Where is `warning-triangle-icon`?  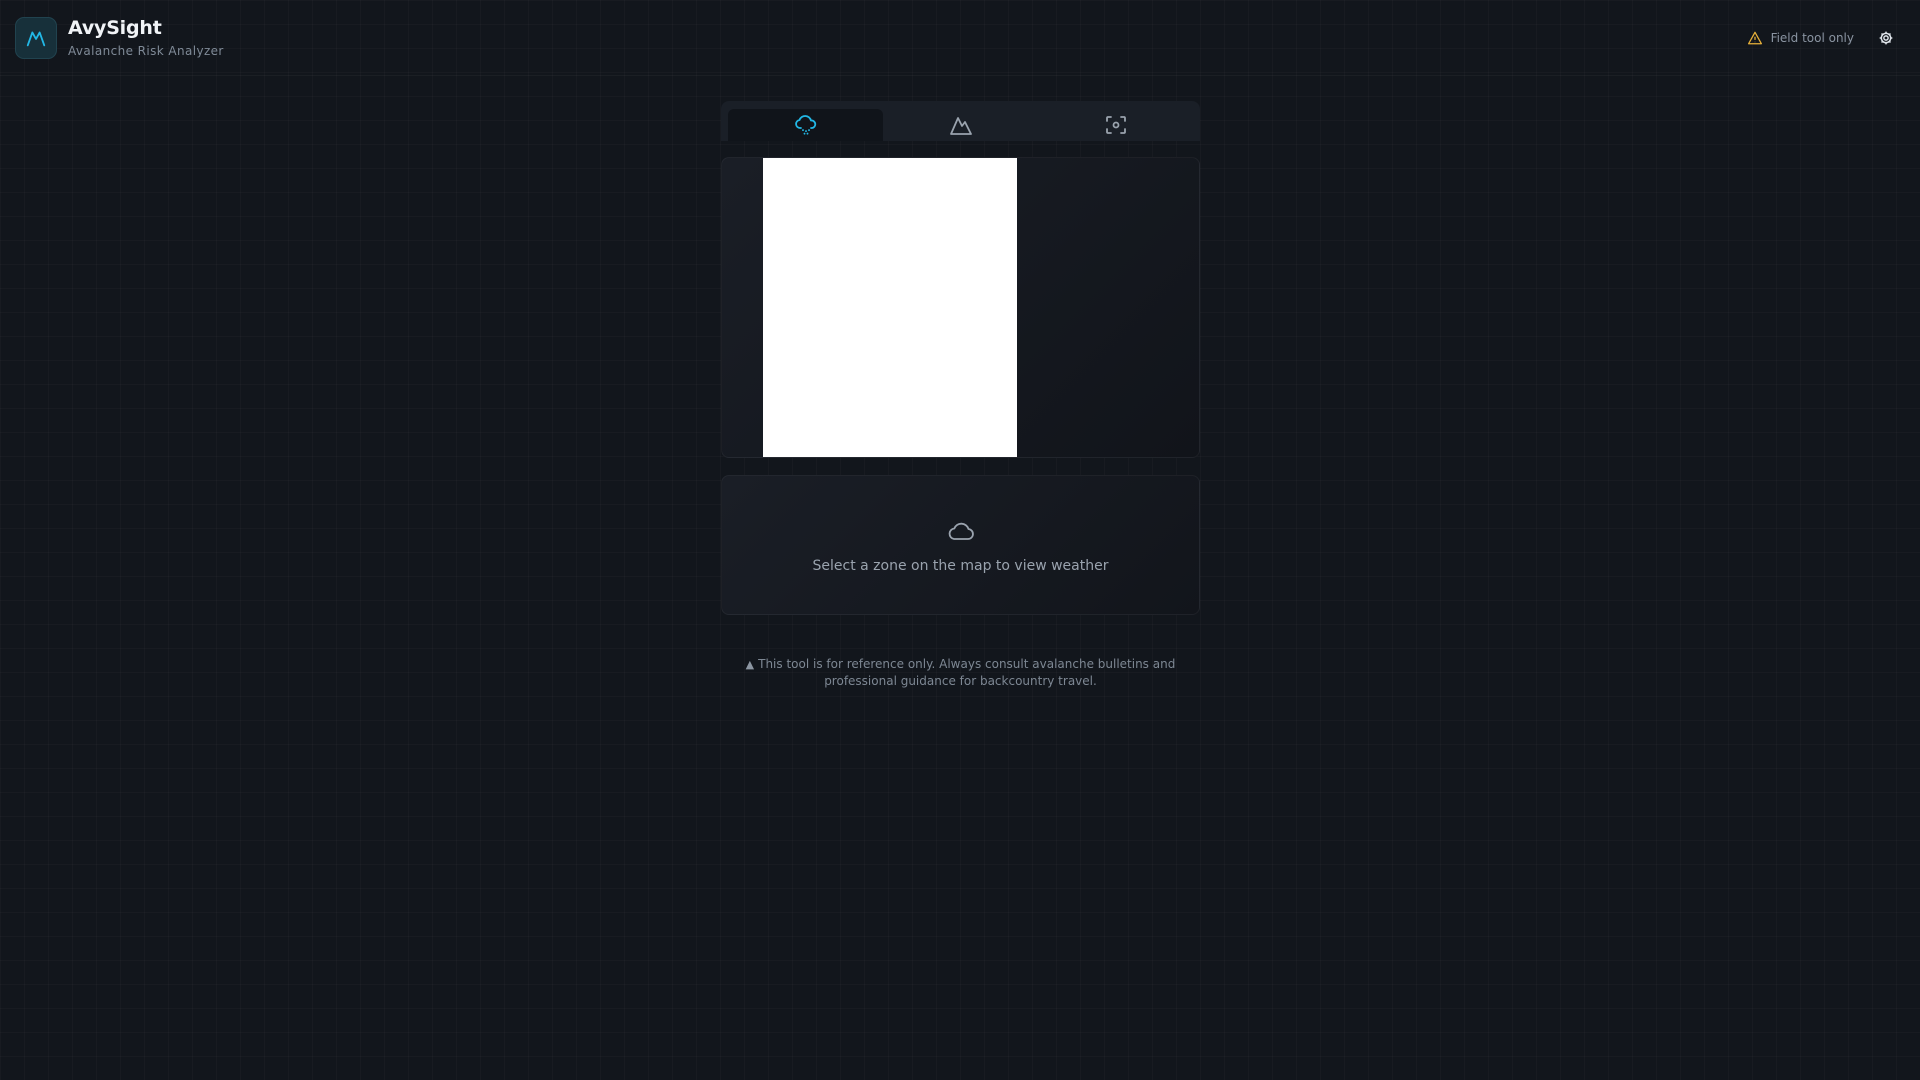
warning-triangle-icon is located at coordinates (1754, 38).